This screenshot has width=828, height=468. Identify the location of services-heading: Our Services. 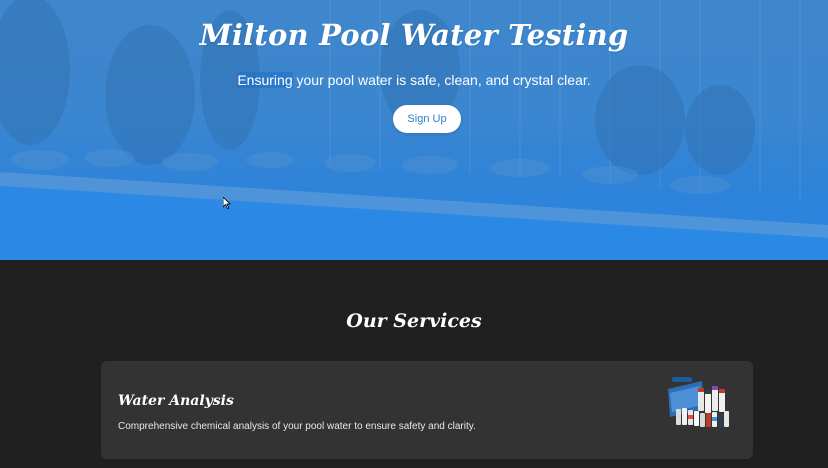
(414, 321).